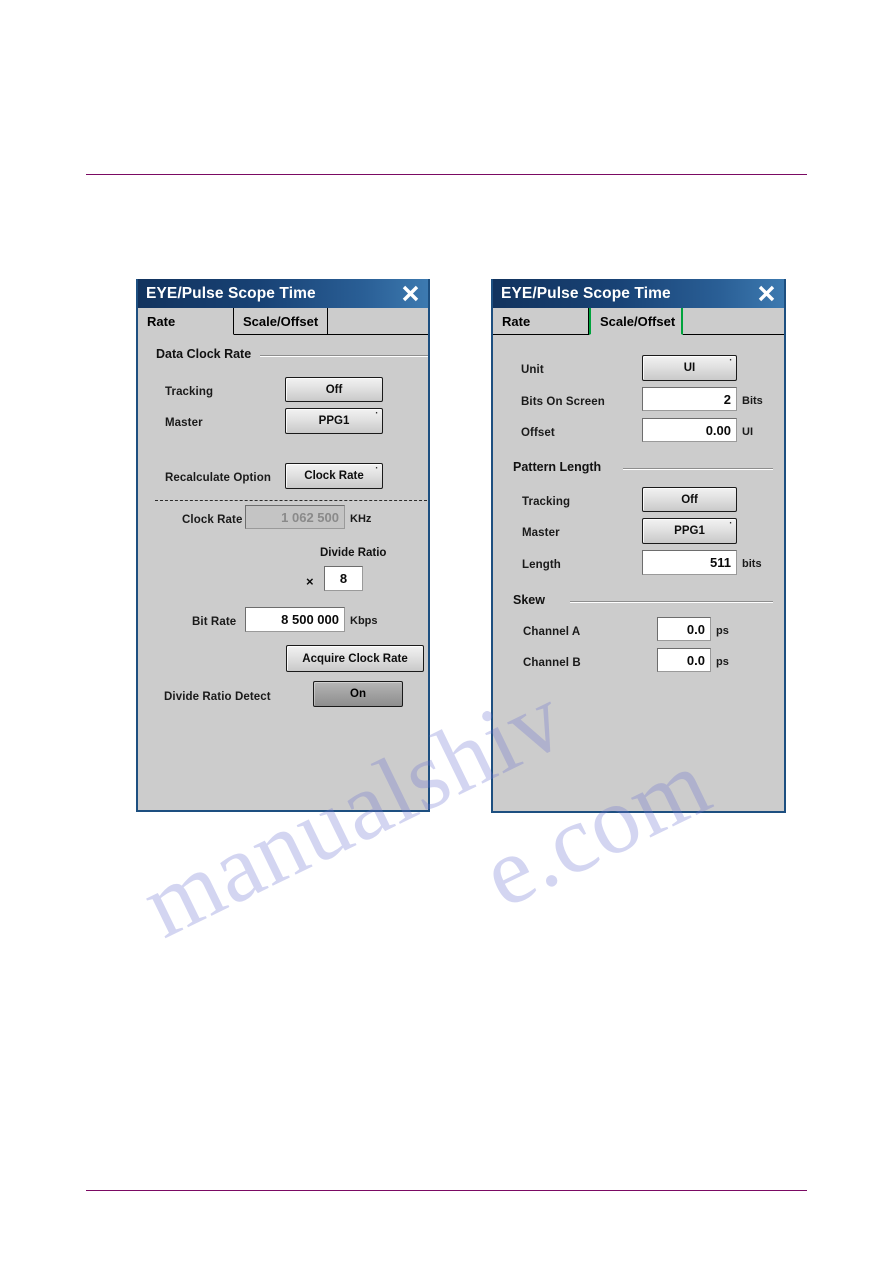  What do you see at coordinates (689, 562) in the screenshot?
I see `length-field: 511` at bounding box center [689, 562].